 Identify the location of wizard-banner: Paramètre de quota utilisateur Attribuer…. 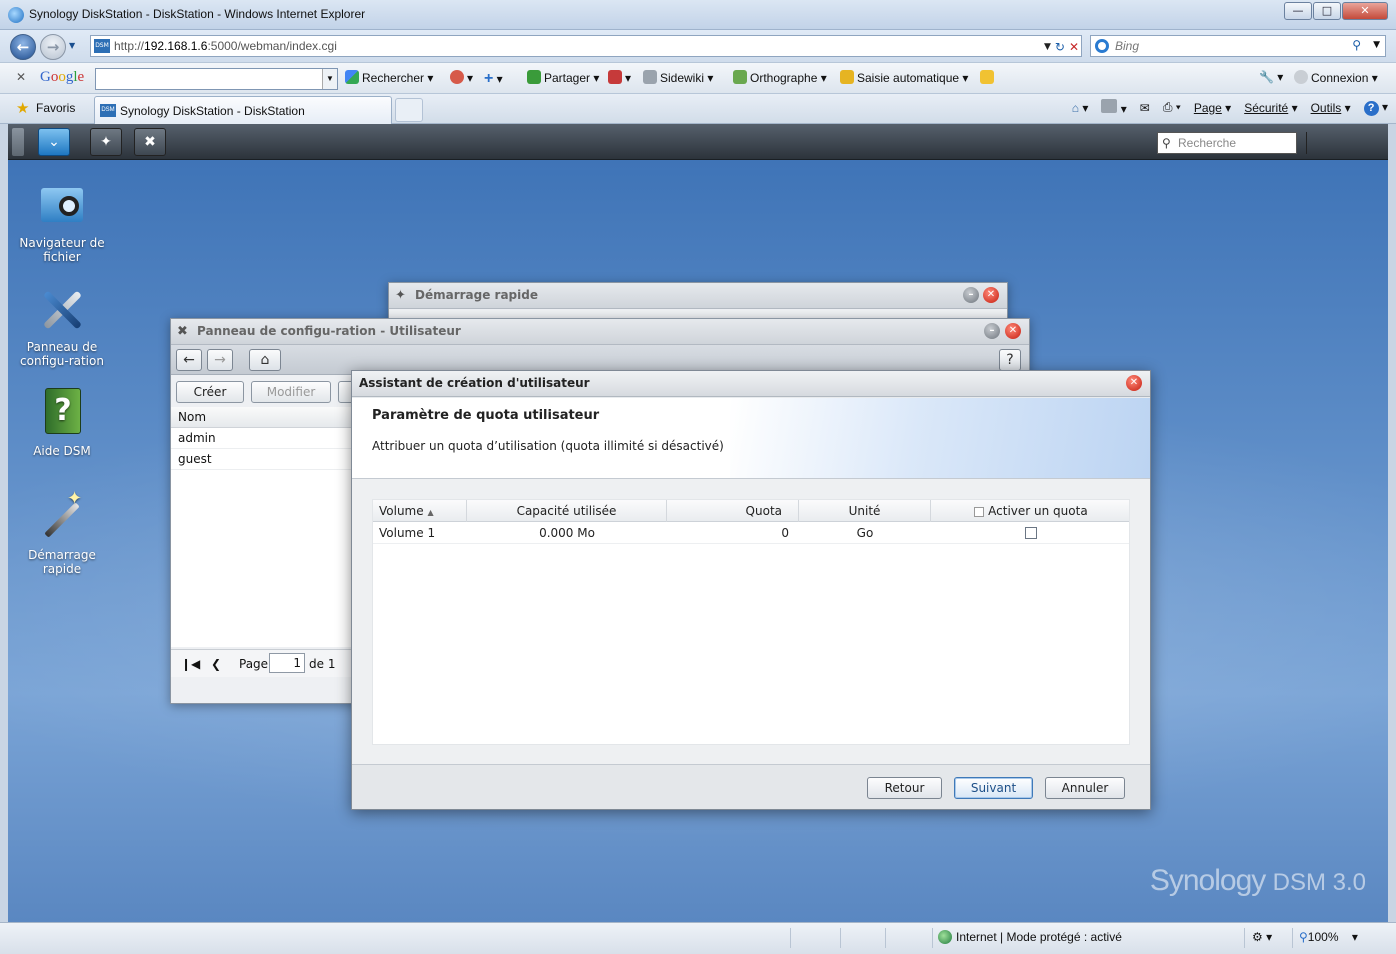
(751, 438).